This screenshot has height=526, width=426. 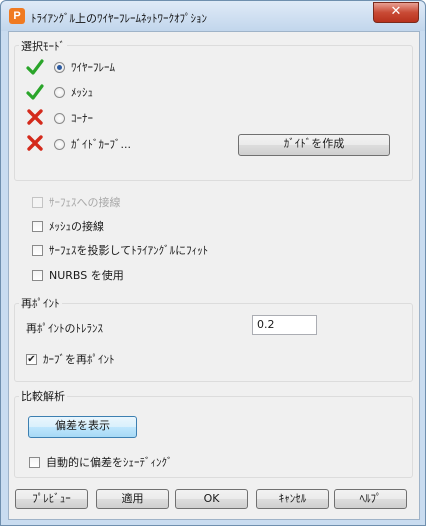 I want to click on preview-button: ﾌﾟﾚﾋﾞｭｰ, so click(x=51, y=499).